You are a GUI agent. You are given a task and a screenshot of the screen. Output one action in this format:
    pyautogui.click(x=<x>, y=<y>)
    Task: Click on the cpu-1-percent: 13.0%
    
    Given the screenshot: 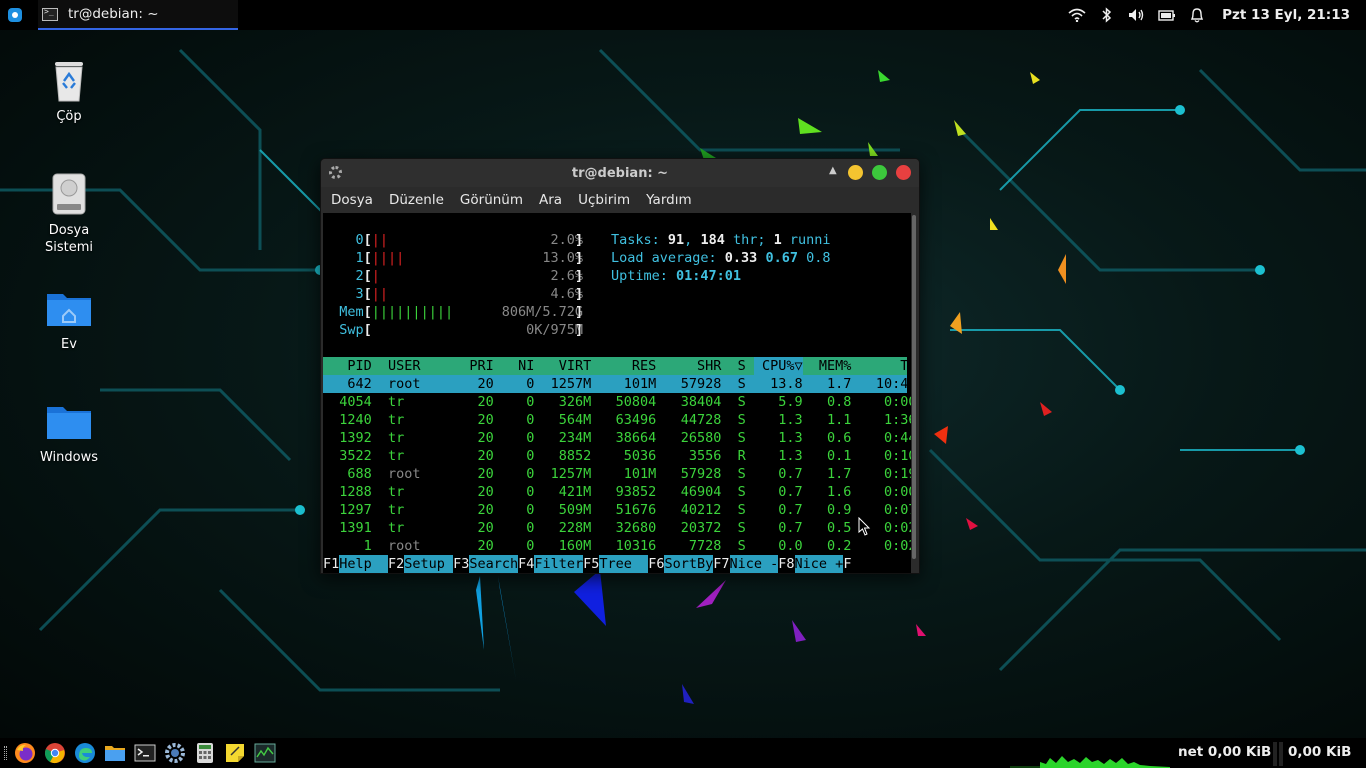 What is the action you would take?
    pyautogui.click(x=562, y=258)
    